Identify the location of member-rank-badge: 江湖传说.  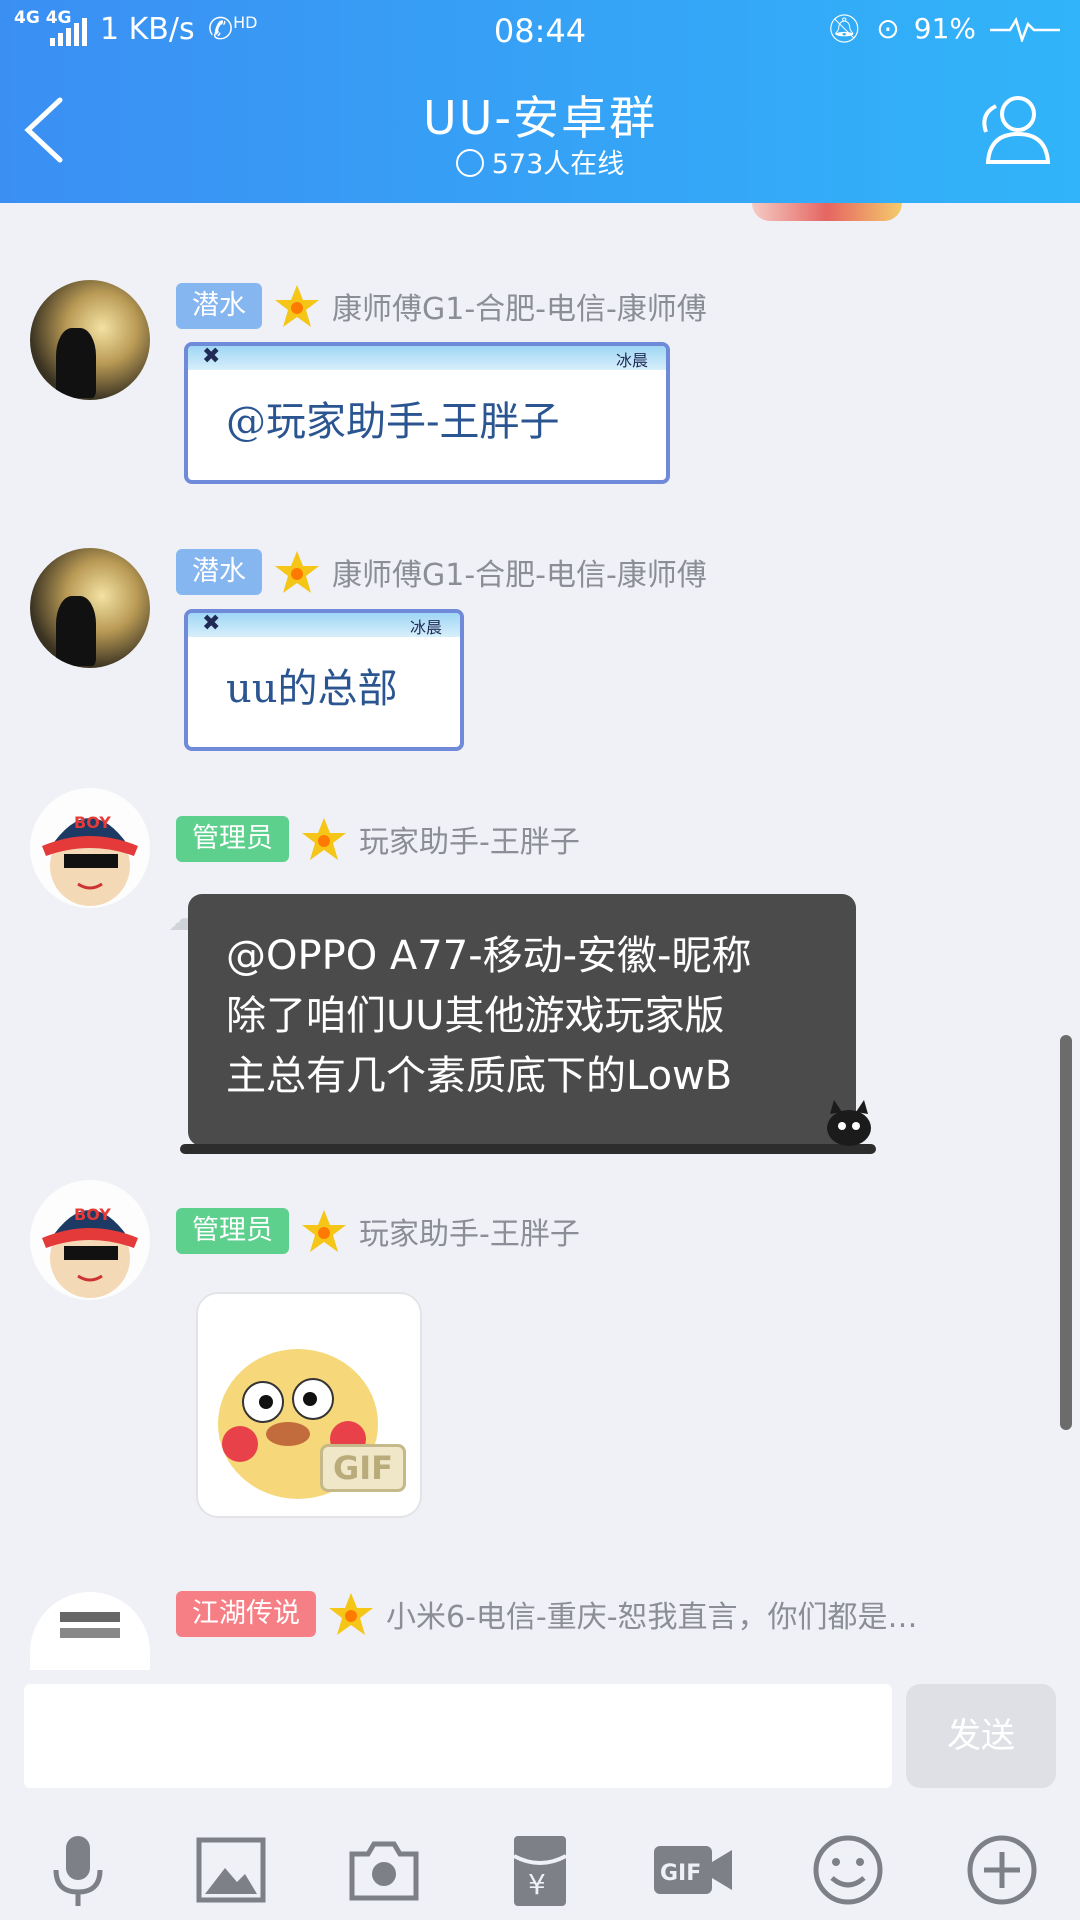
(246, 1614).